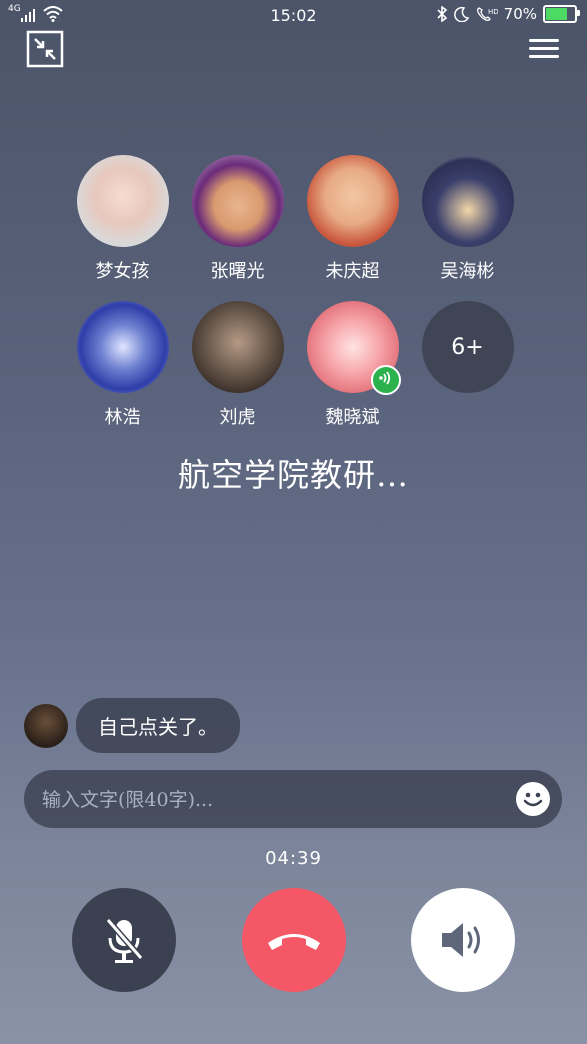 This screenshot has height=1044, width=587. What do you see at coordinates (237, 417) in the screenshot?
I see `member-name: 刘虎` at bounding box center [237, 417].